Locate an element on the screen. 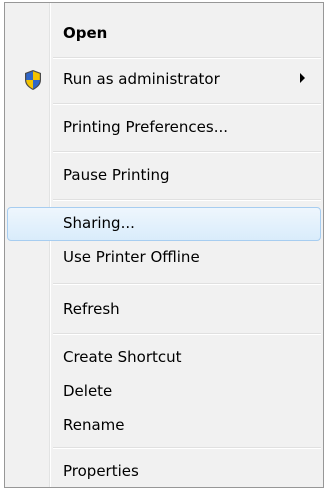 This screenshot has height=491, width=331. menu-item-label: Create Shortcut is located at coordinates (122, 357).